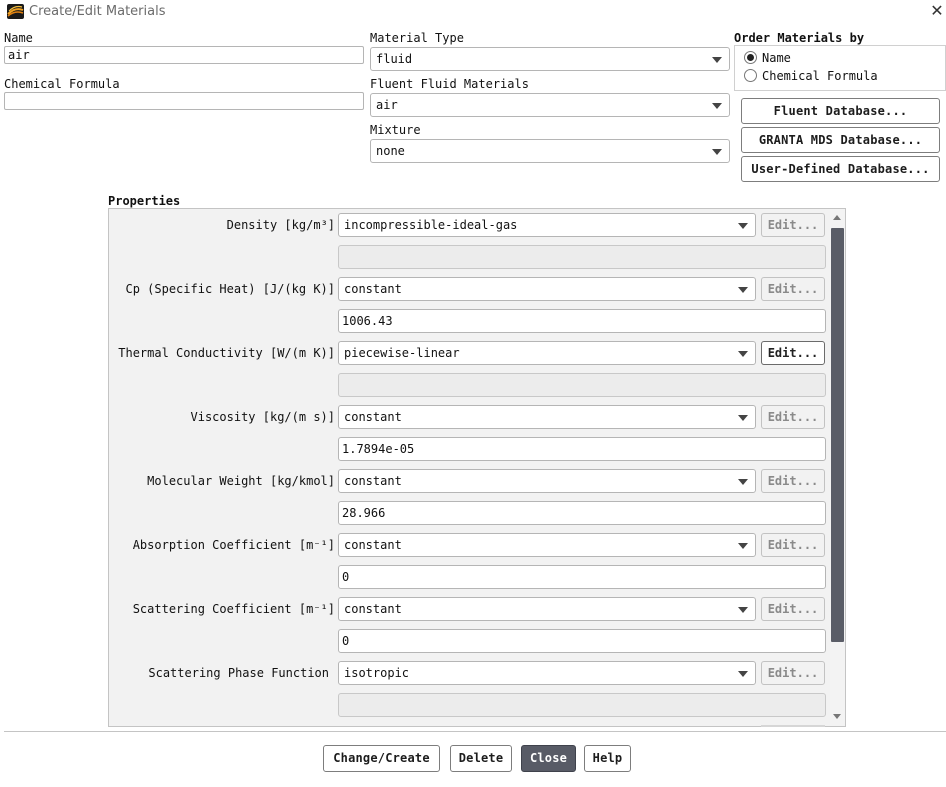 The width and height of the screenshot is (946, 787). Describe the element at coordinates (373, 545) in the screenshot. I see `absorption-coefficient-method-value: constant` at that location.